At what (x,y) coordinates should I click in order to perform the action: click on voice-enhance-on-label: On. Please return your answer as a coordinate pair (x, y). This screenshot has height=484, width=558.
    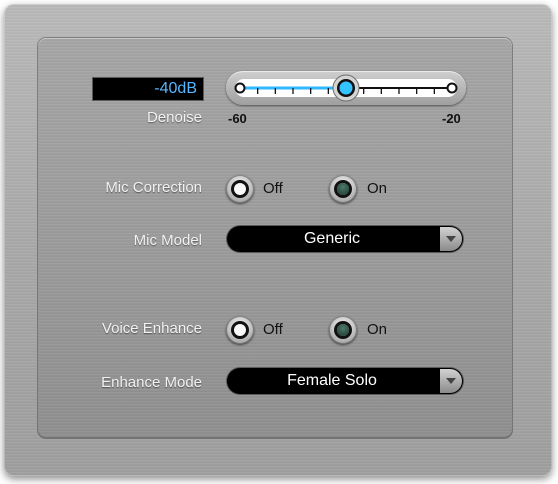
    Looking at the image, I should click on (377, 329).